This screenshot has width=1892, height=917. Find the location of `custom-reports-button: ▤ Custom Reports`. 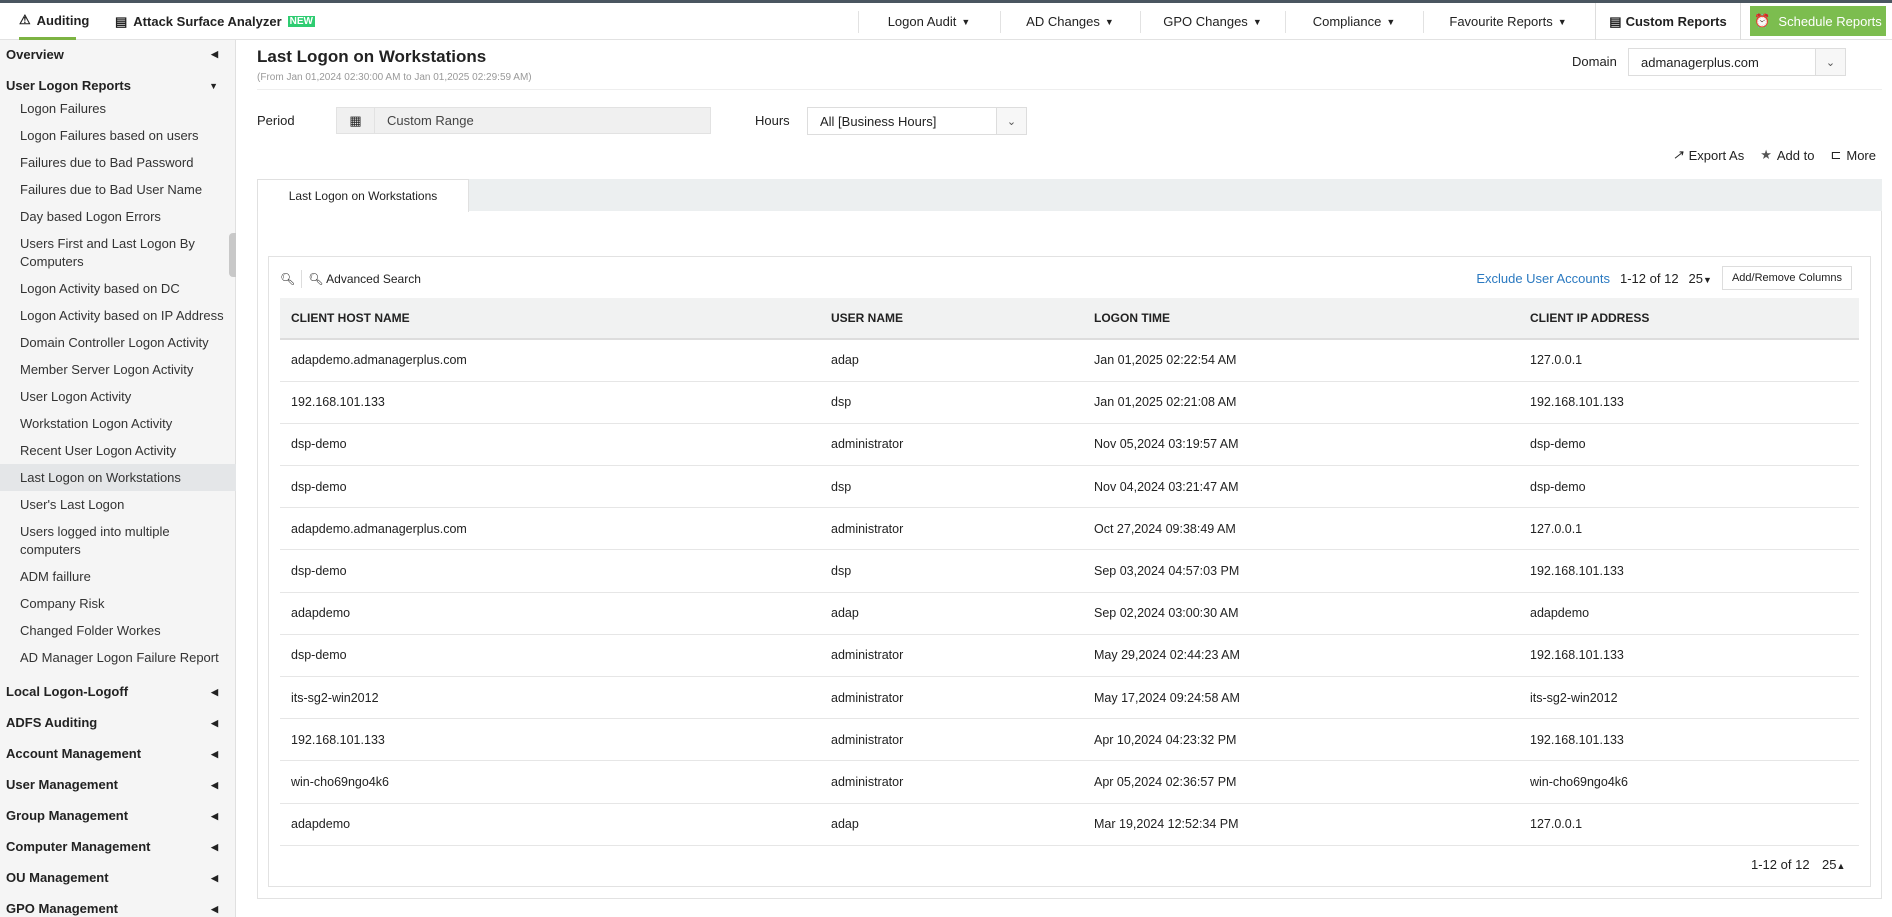

custom-reports-button: ▤ Custom Reports is located at coordinates (1668, 21).